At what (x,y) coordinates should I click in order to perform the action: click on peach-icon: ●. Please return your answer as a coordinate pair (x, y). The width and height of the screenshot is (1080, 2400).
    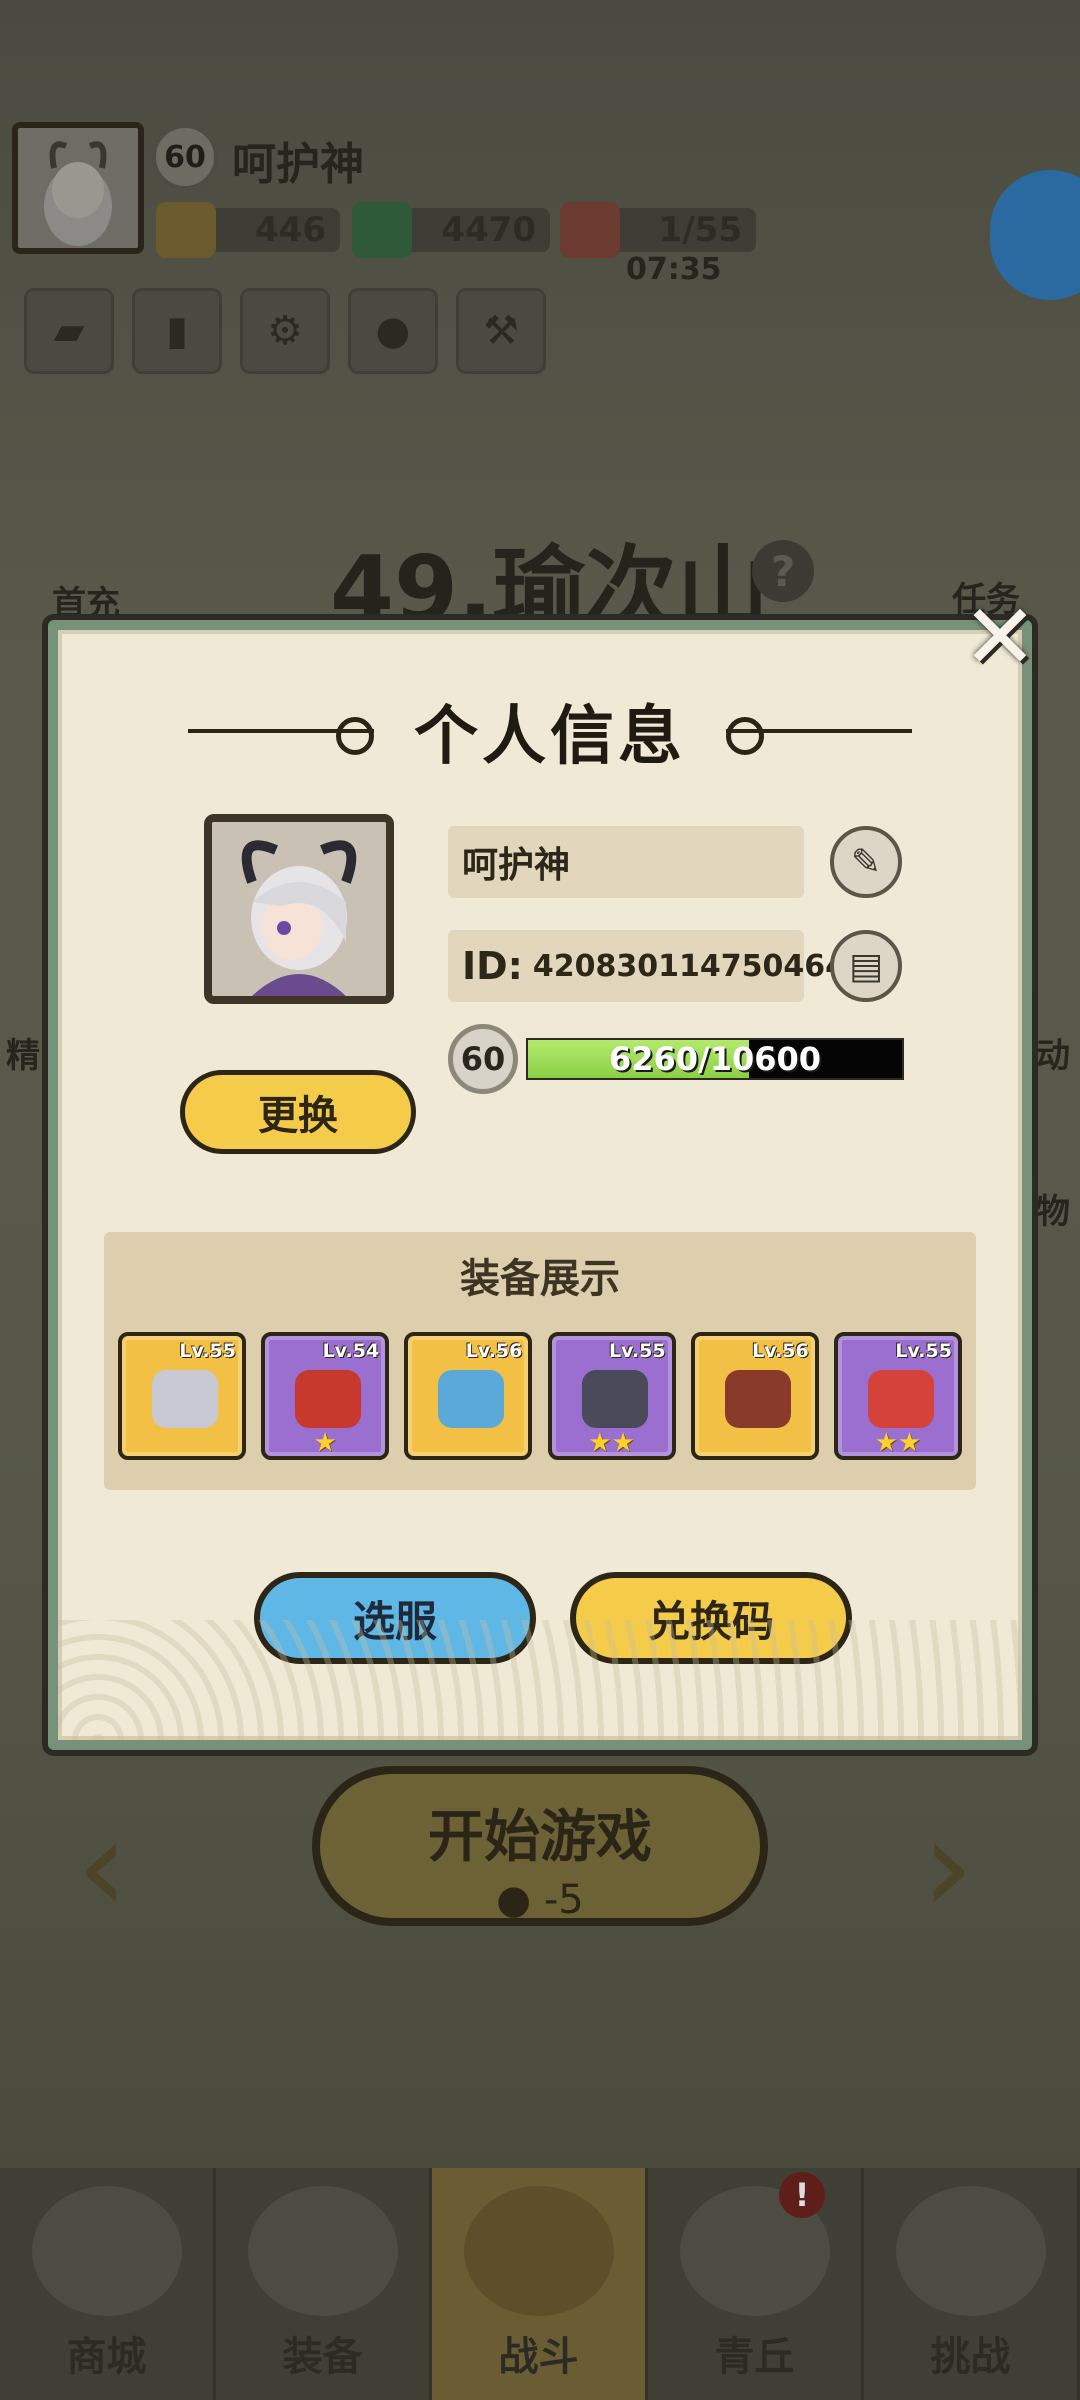
    Looking at the image, I should click on (514, 1900).